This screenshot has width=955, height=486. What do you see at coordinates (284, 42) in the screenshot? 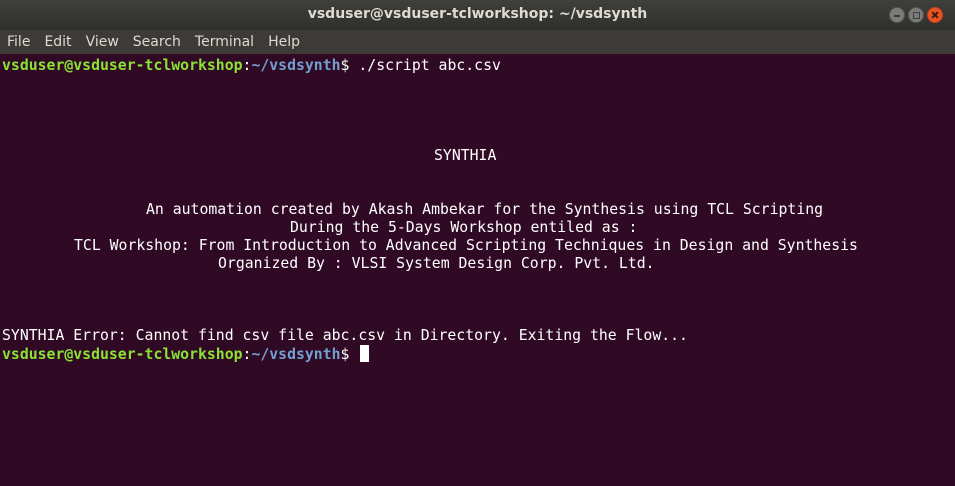
I see `menu-help: Help` at bounding box center [284, 42].